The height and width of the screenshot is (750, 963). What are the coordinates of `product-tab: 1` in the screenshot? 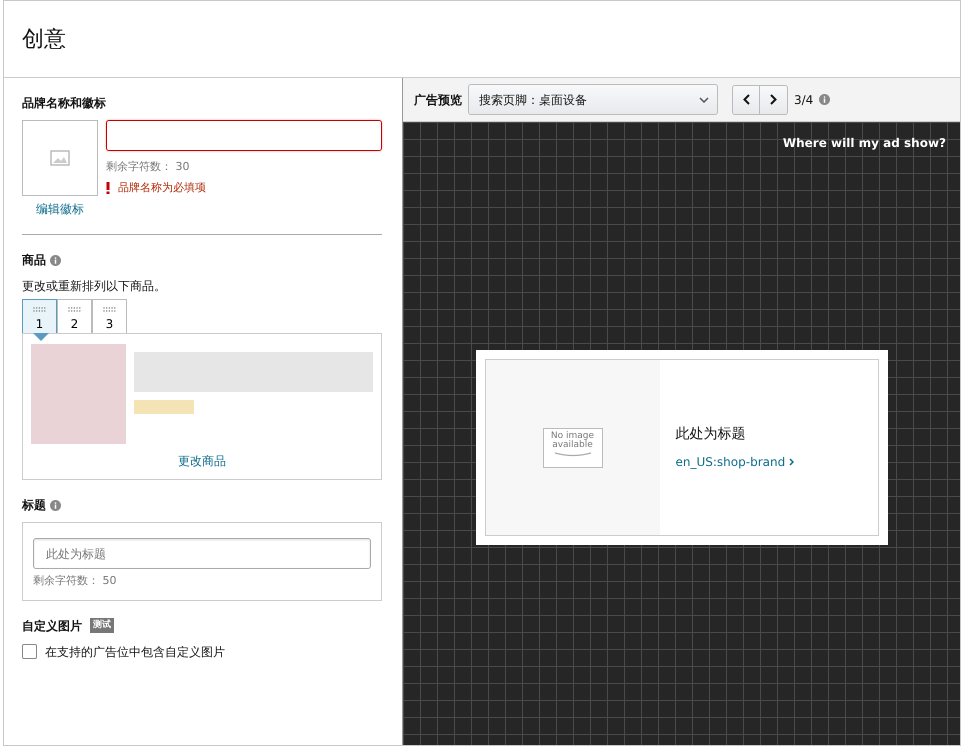 It's located at (39, 316).